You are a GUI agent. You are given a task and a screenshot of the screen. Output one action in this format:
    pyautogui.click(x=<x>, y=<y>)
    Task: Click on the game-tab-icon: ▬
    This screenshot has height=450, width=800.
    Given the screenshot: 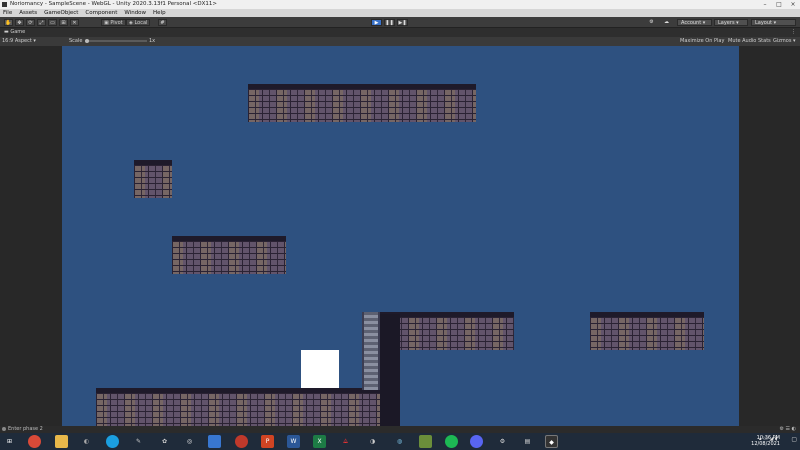 What is the action you would take?
    pyautogui.click(x=6, y=32)
    